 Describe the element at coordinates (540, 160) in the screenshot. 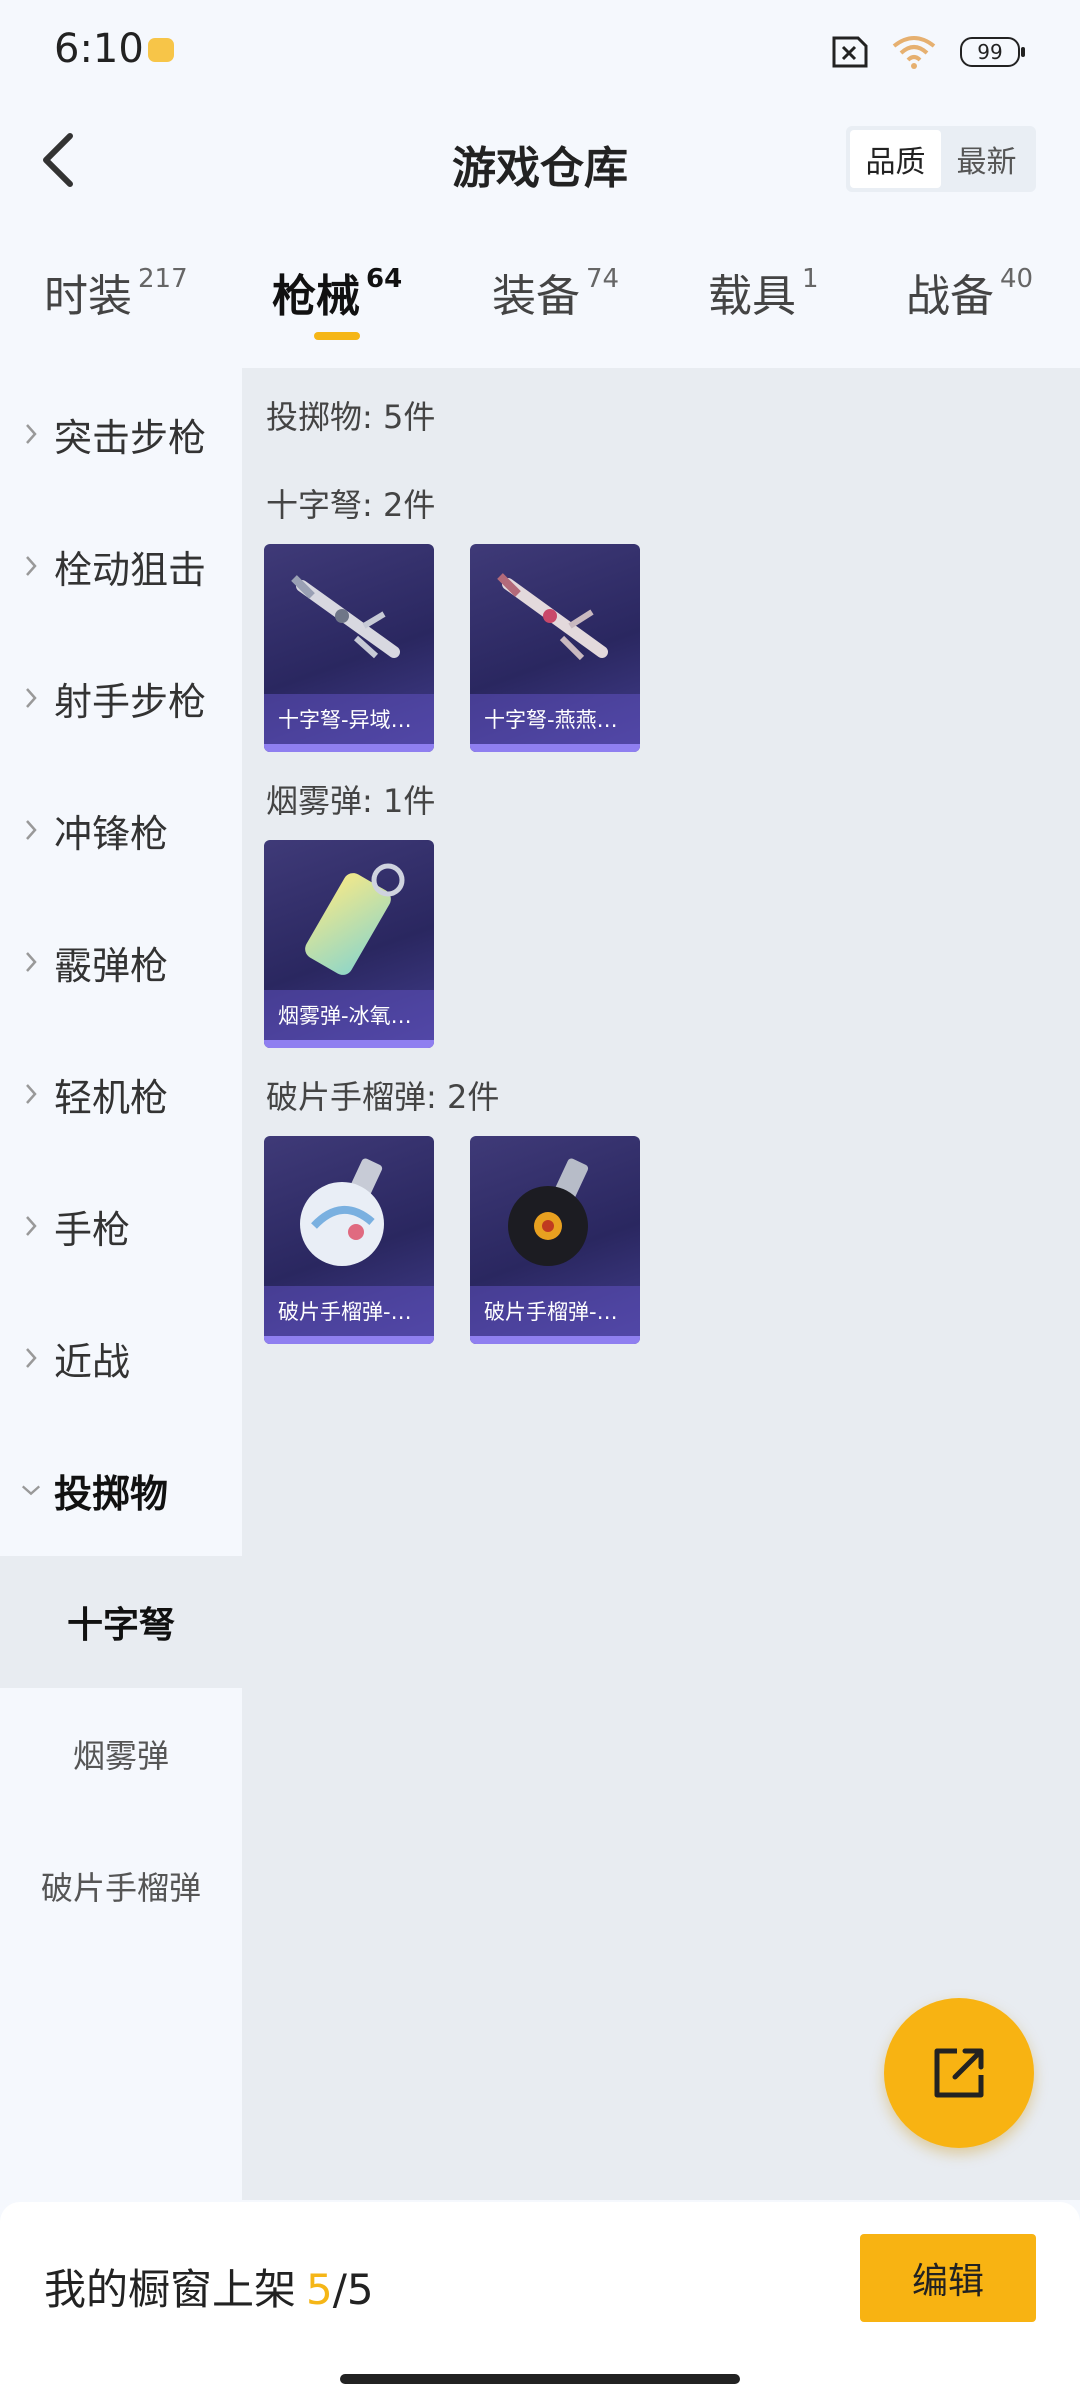

I see `header: 游戏仓库 品质 最新` at that location.